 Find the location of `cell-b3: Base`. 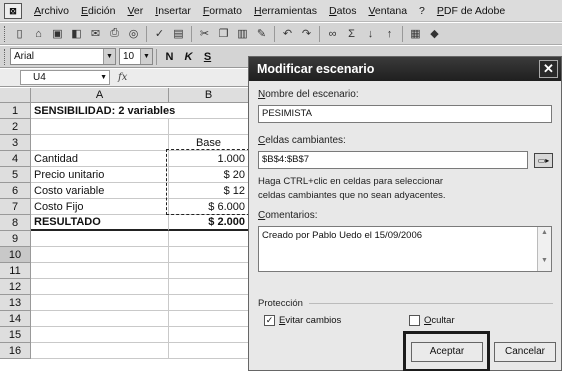

cell-b3: Base is located at coordinates (209, 143).